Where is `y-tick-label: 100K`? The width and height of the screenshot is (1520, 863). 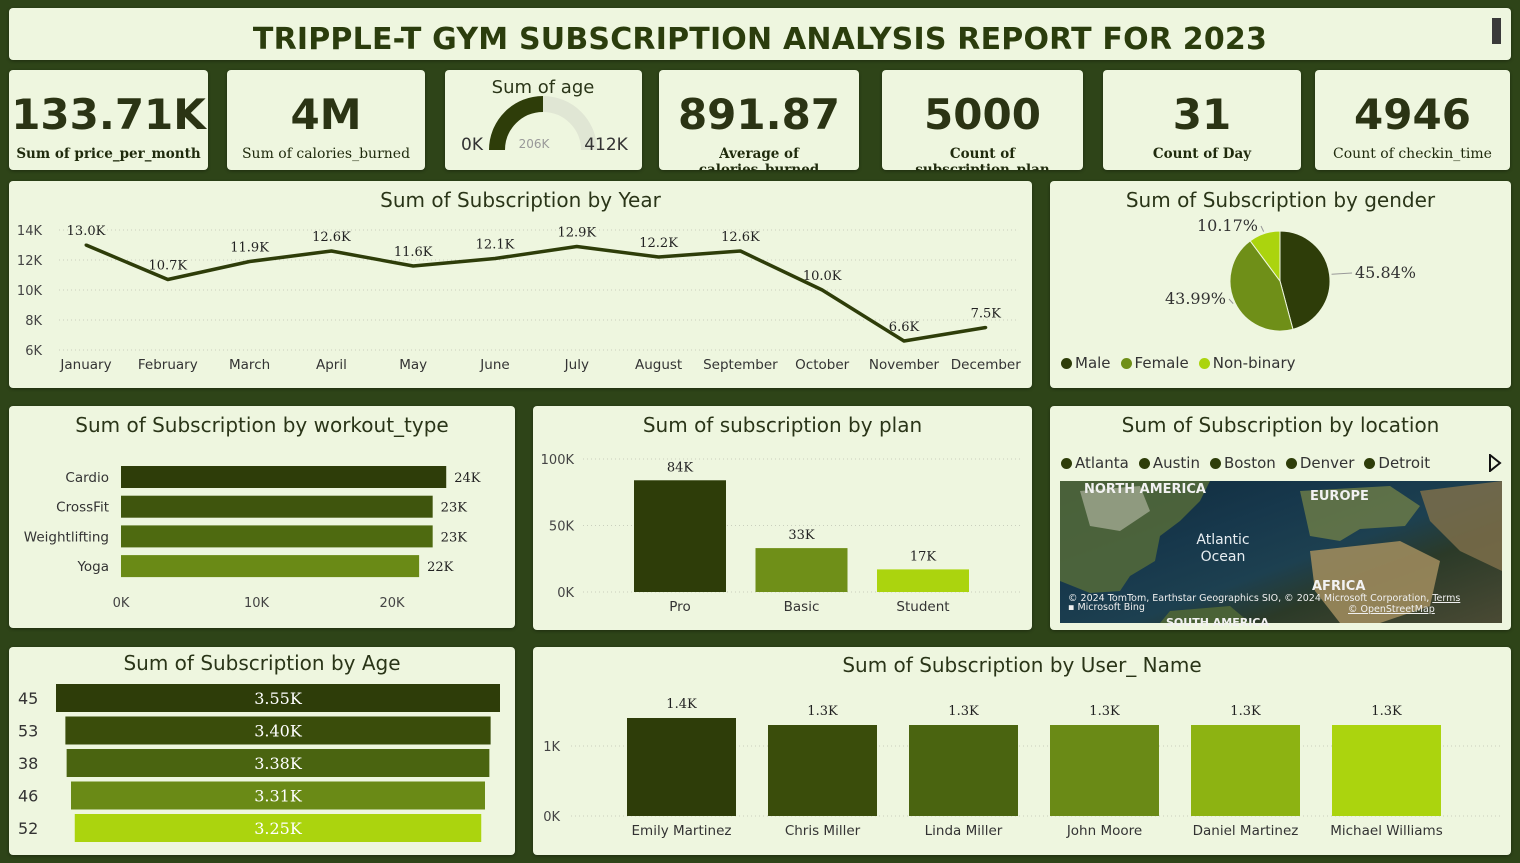
y-tick-label: 100K is located at coordinates (558, 460).